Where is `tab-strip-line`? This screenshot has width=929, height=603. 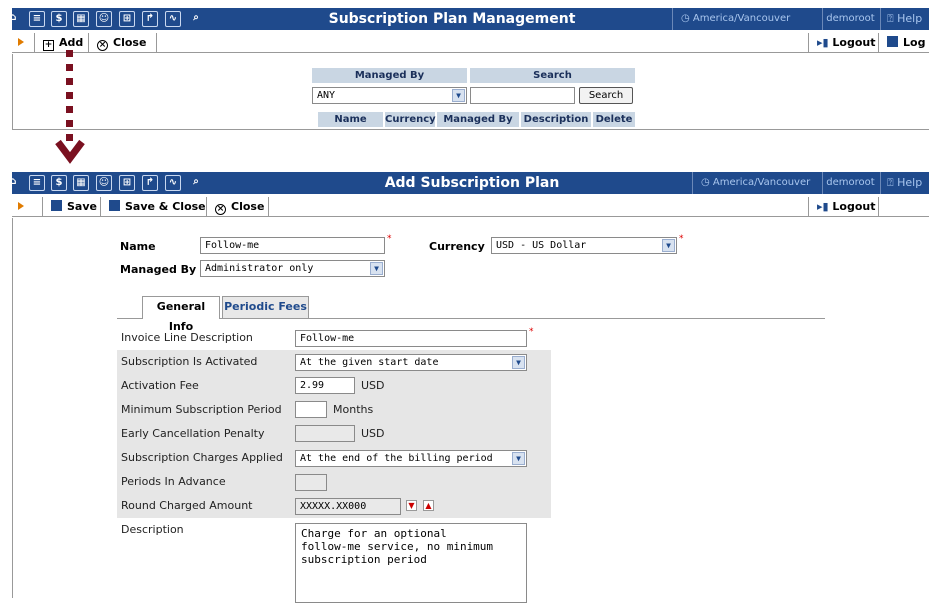 tab-strip-line is located at coordinates (471, 318).